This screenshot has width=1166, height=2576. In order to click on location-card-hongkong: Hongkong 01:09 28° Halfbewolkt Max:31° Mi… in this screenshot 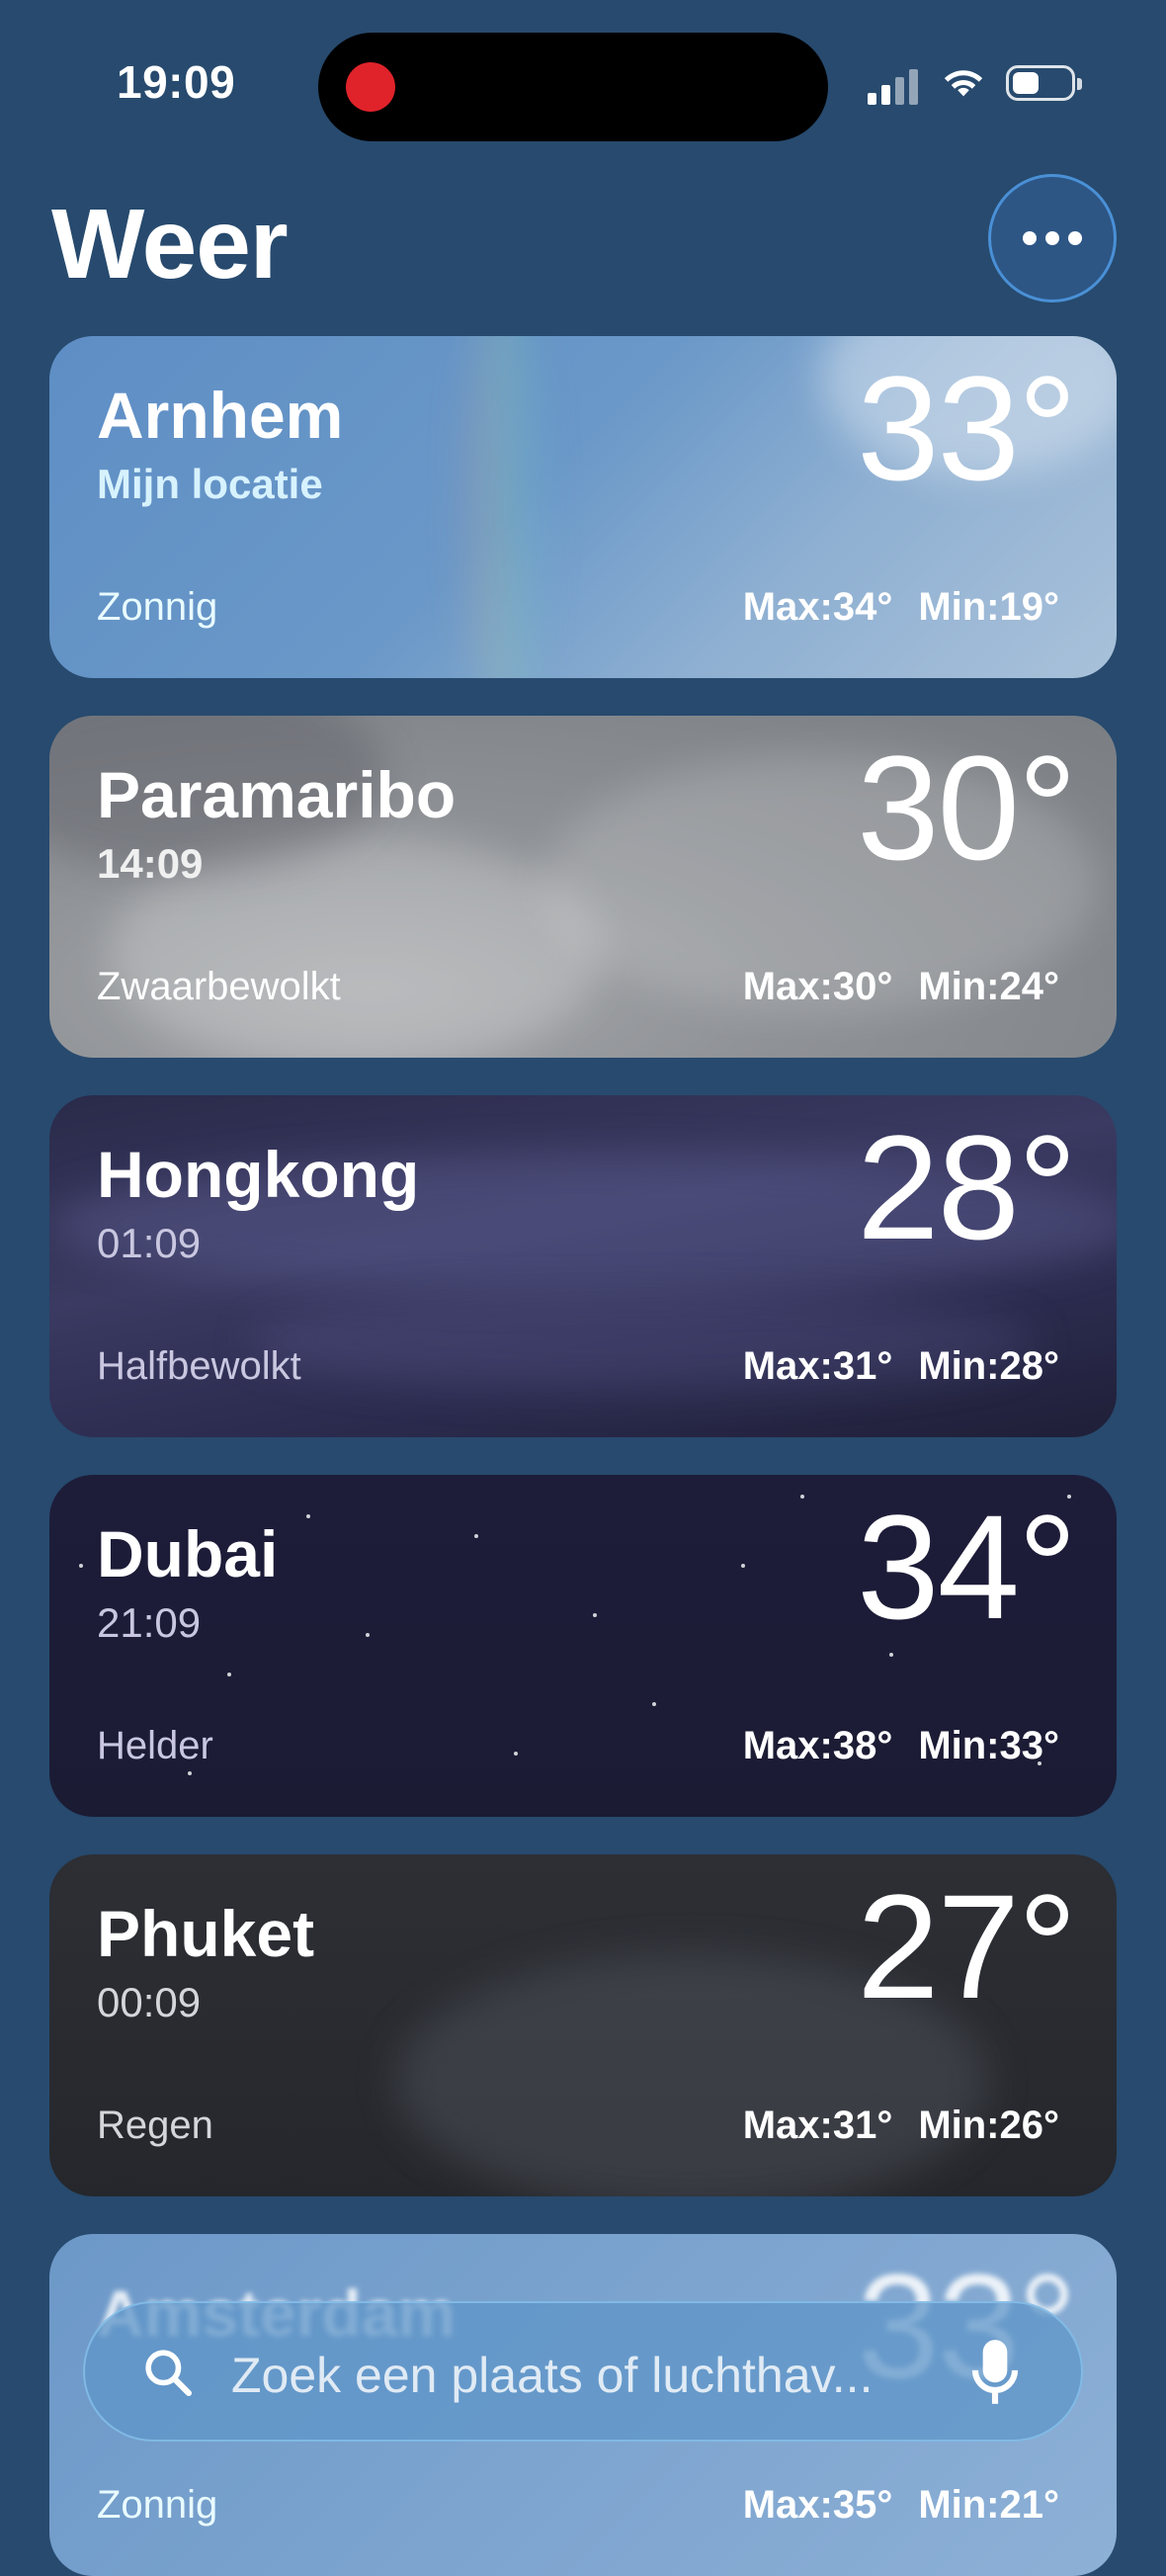, I will do `click(583, 1266)`.